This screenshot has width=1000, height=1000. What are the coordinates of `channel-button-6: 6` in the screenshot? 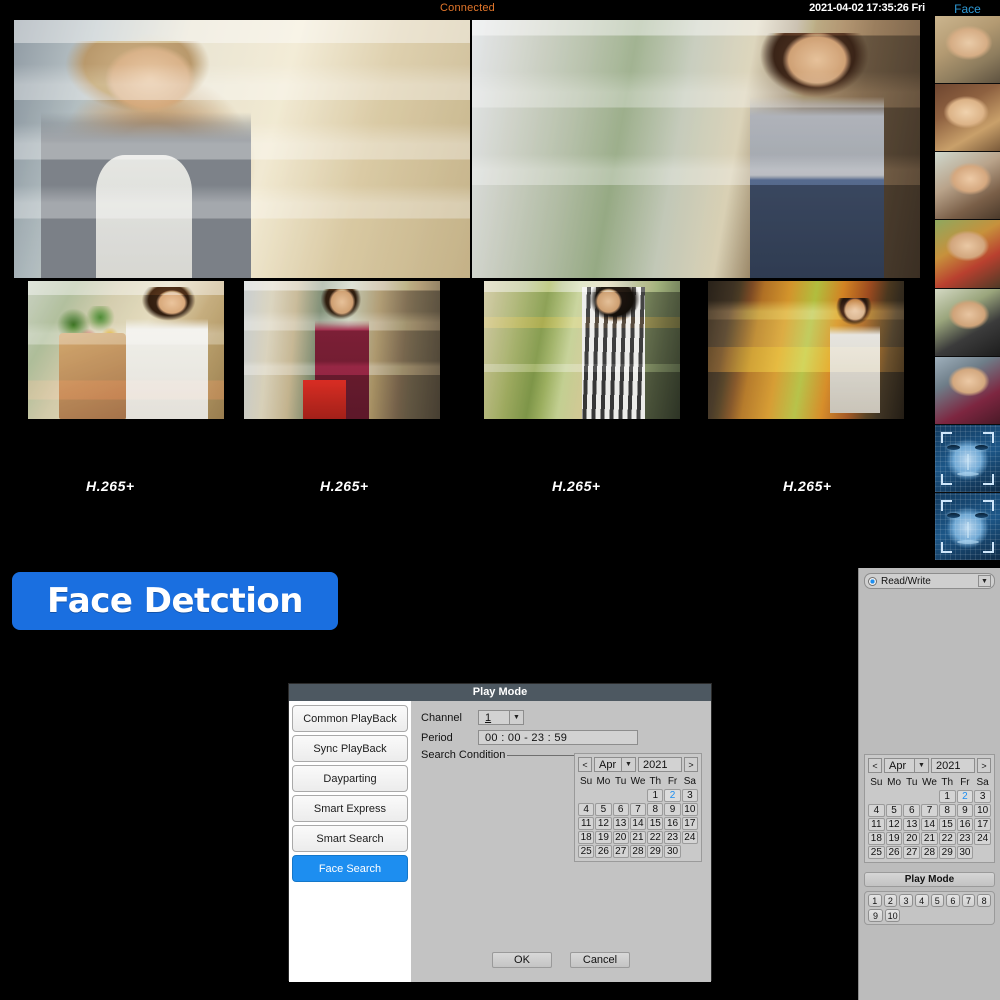 It's located at (953, 900).